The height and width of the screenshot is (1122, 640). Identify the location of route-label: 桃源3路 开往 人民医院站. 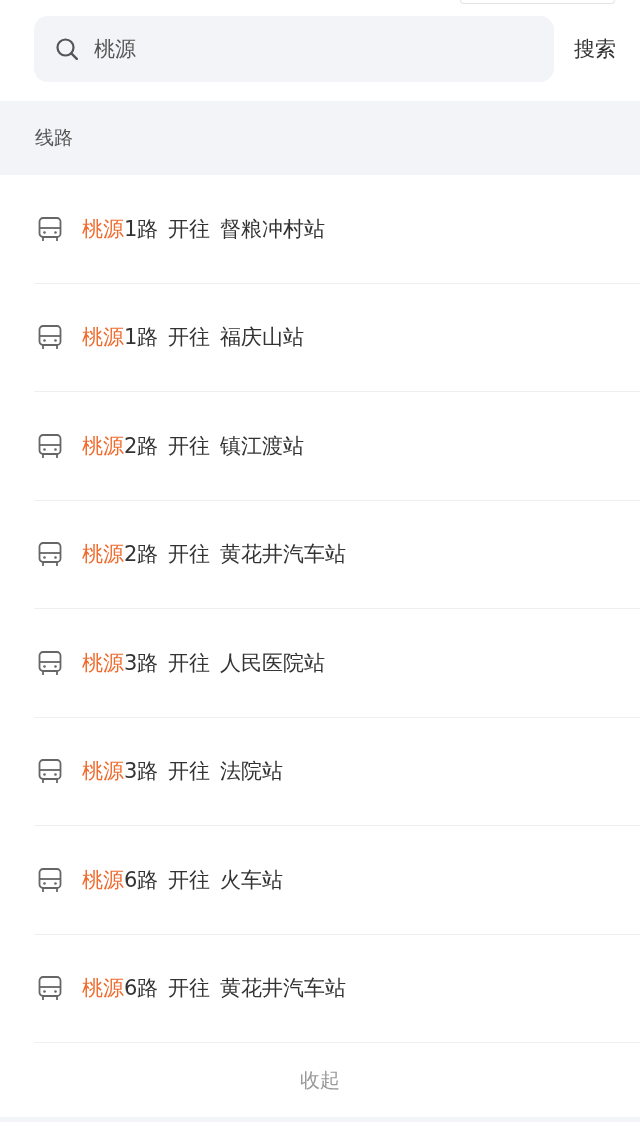
(204, 662).